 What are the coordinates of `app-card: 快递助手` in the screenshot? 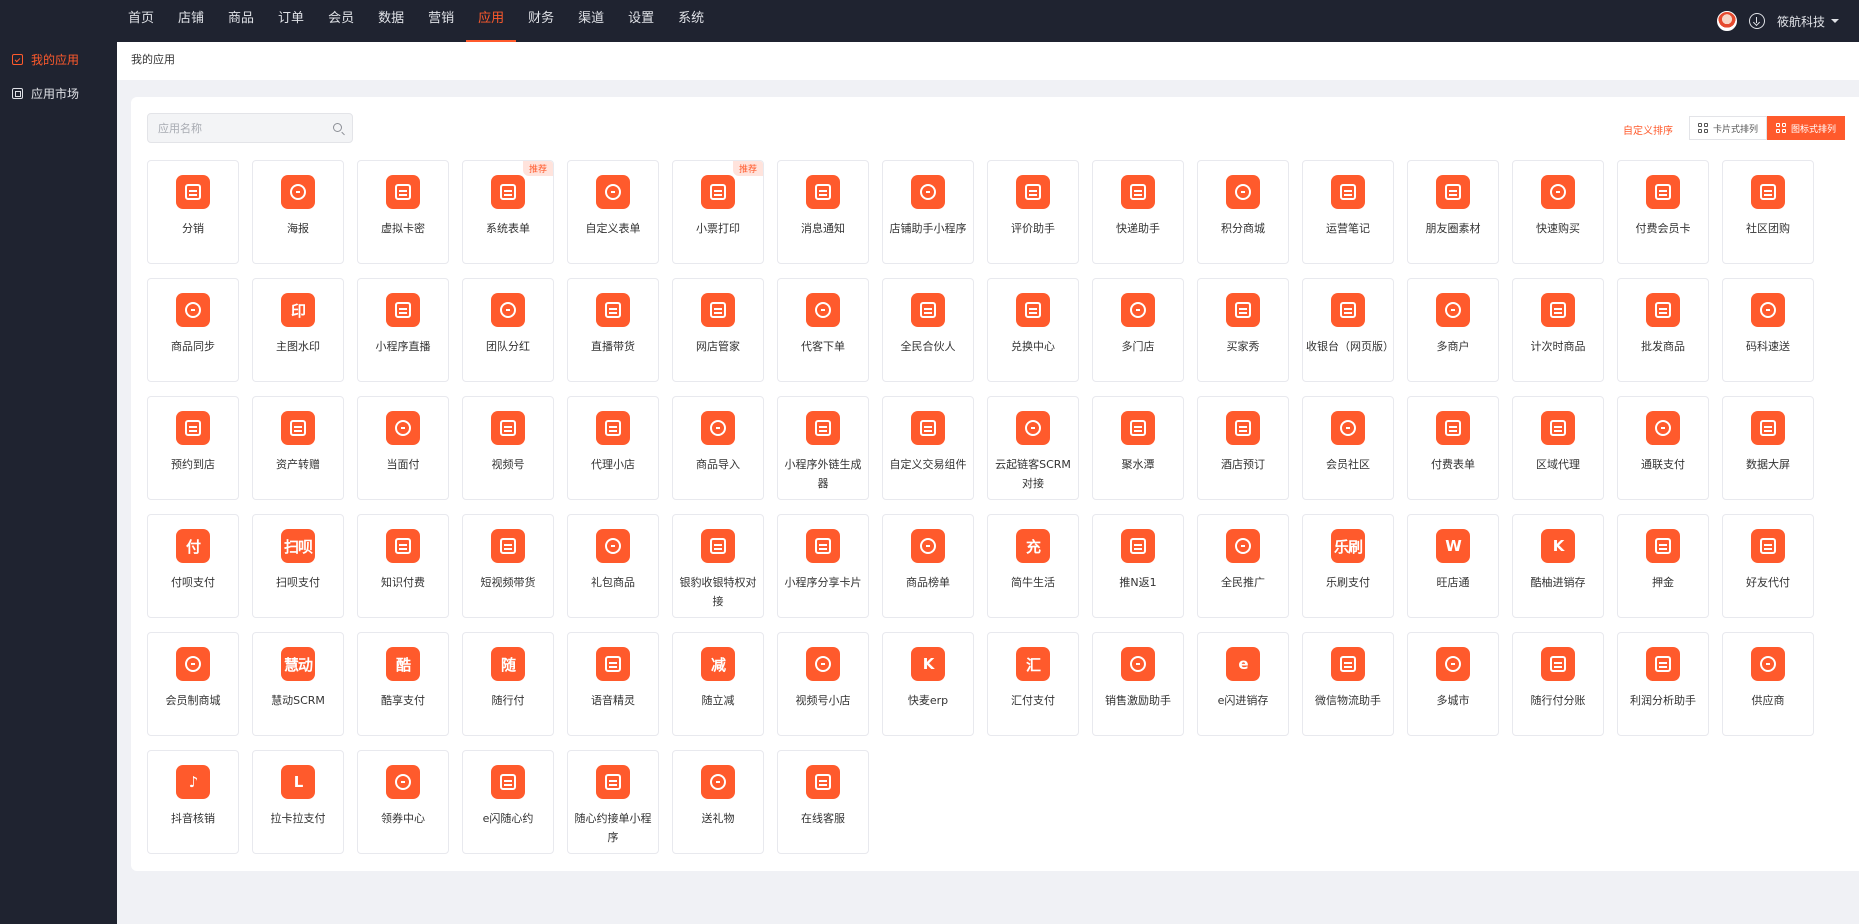 It's located at (1138, 212).